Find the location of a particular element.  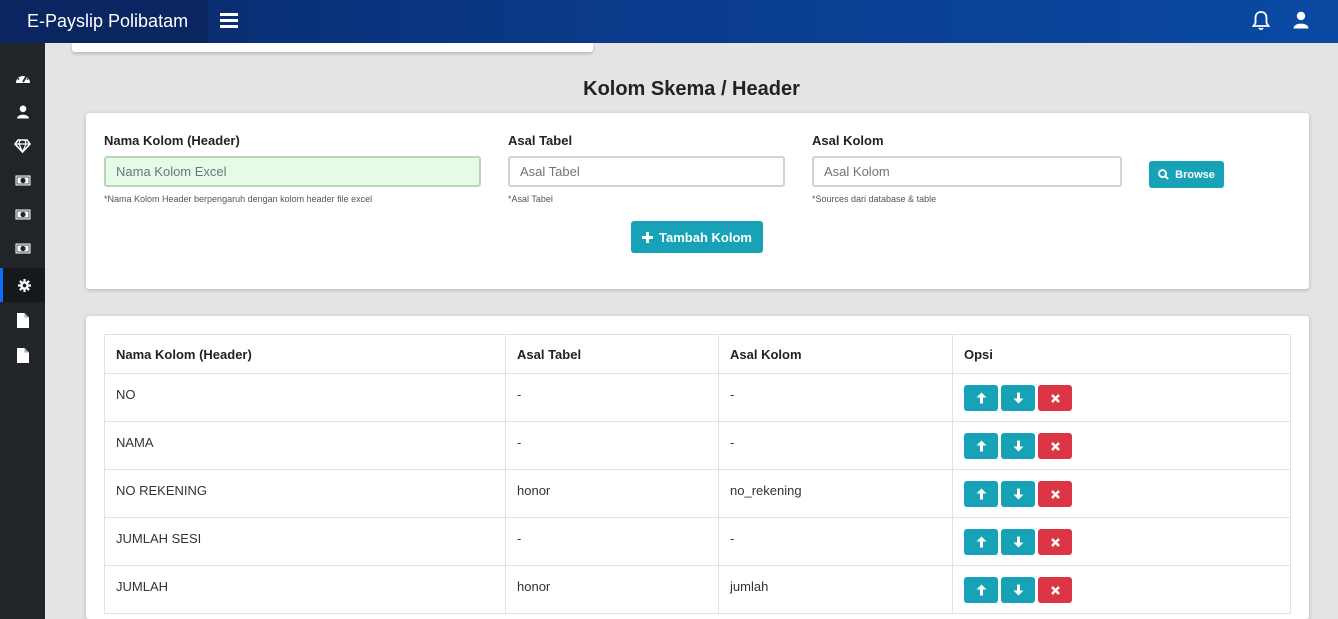

asal-tabel-label: Asal Tabel is located at coordinates (540, 140).